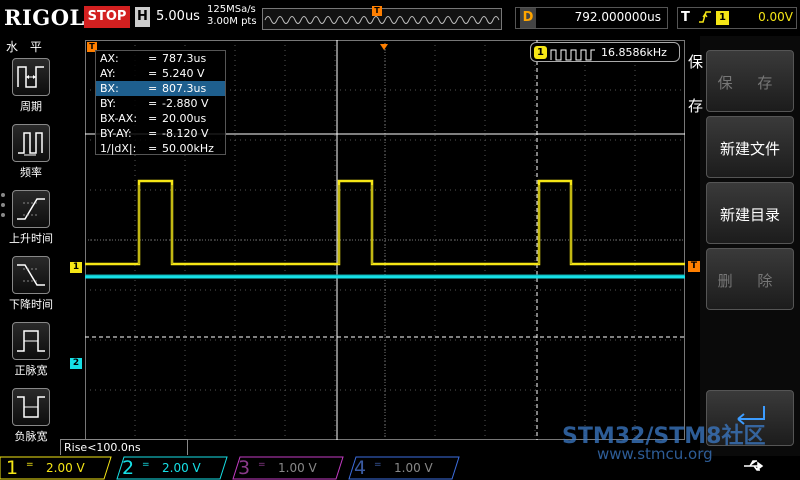 The width and height of the screenshot is (800, 480). What do you see at coordinates (153, 58) in the screenshot?
I see `cursor-row-ax: AX: = 787.3us` at bounding box center [153, 58].